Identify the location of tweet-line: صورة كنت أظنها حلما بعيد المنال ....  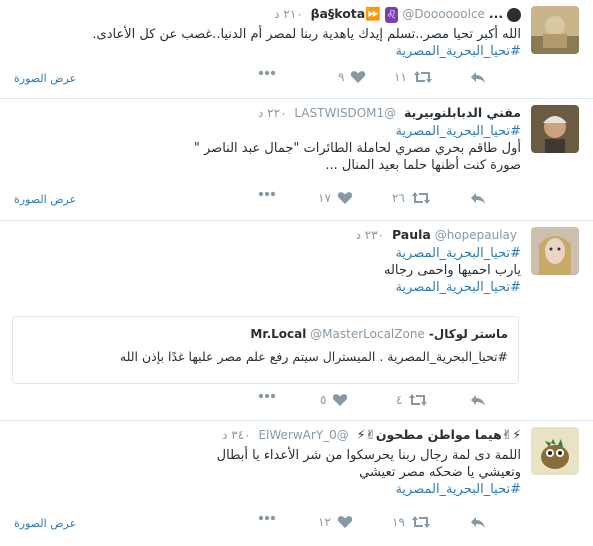
(423, 165).